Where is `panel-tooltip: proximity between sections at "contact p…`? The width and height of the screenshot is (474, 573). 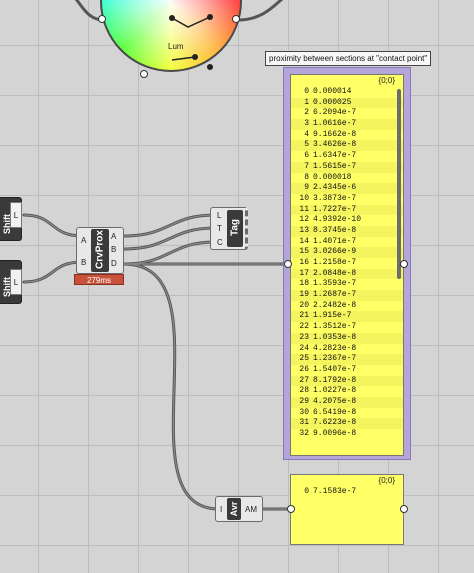 panel-tooltip: proximity between sections at "contact p… is located at coordinates (348, 58).